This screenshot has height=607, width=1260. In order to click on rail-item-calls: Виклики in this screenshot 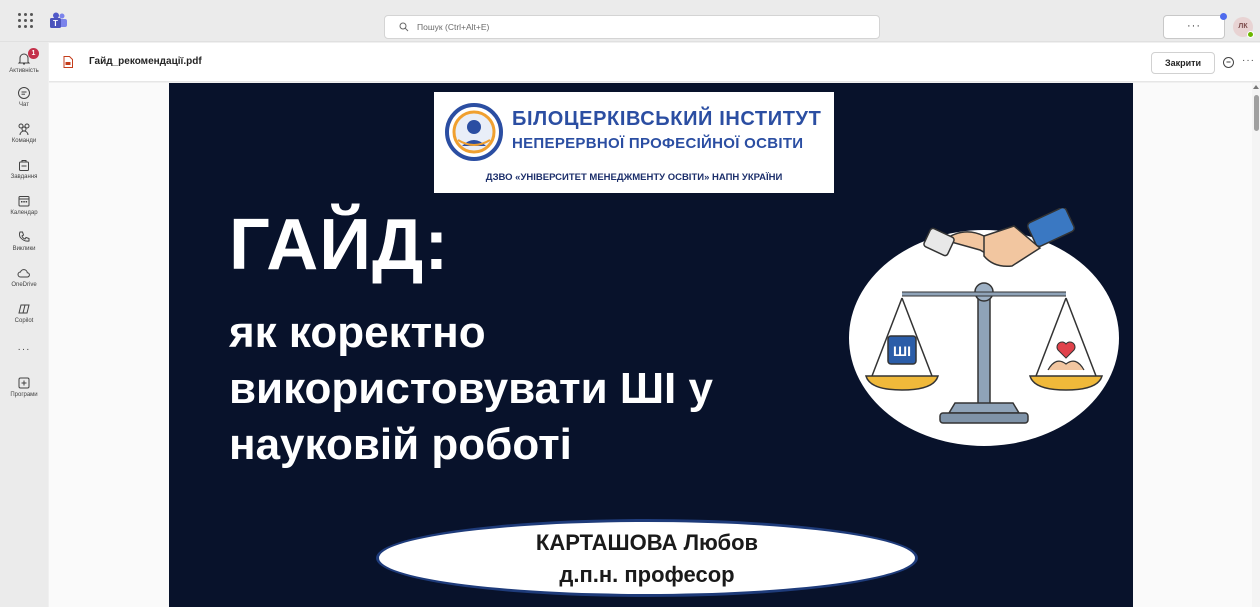, I will do `click(24, 241)`.